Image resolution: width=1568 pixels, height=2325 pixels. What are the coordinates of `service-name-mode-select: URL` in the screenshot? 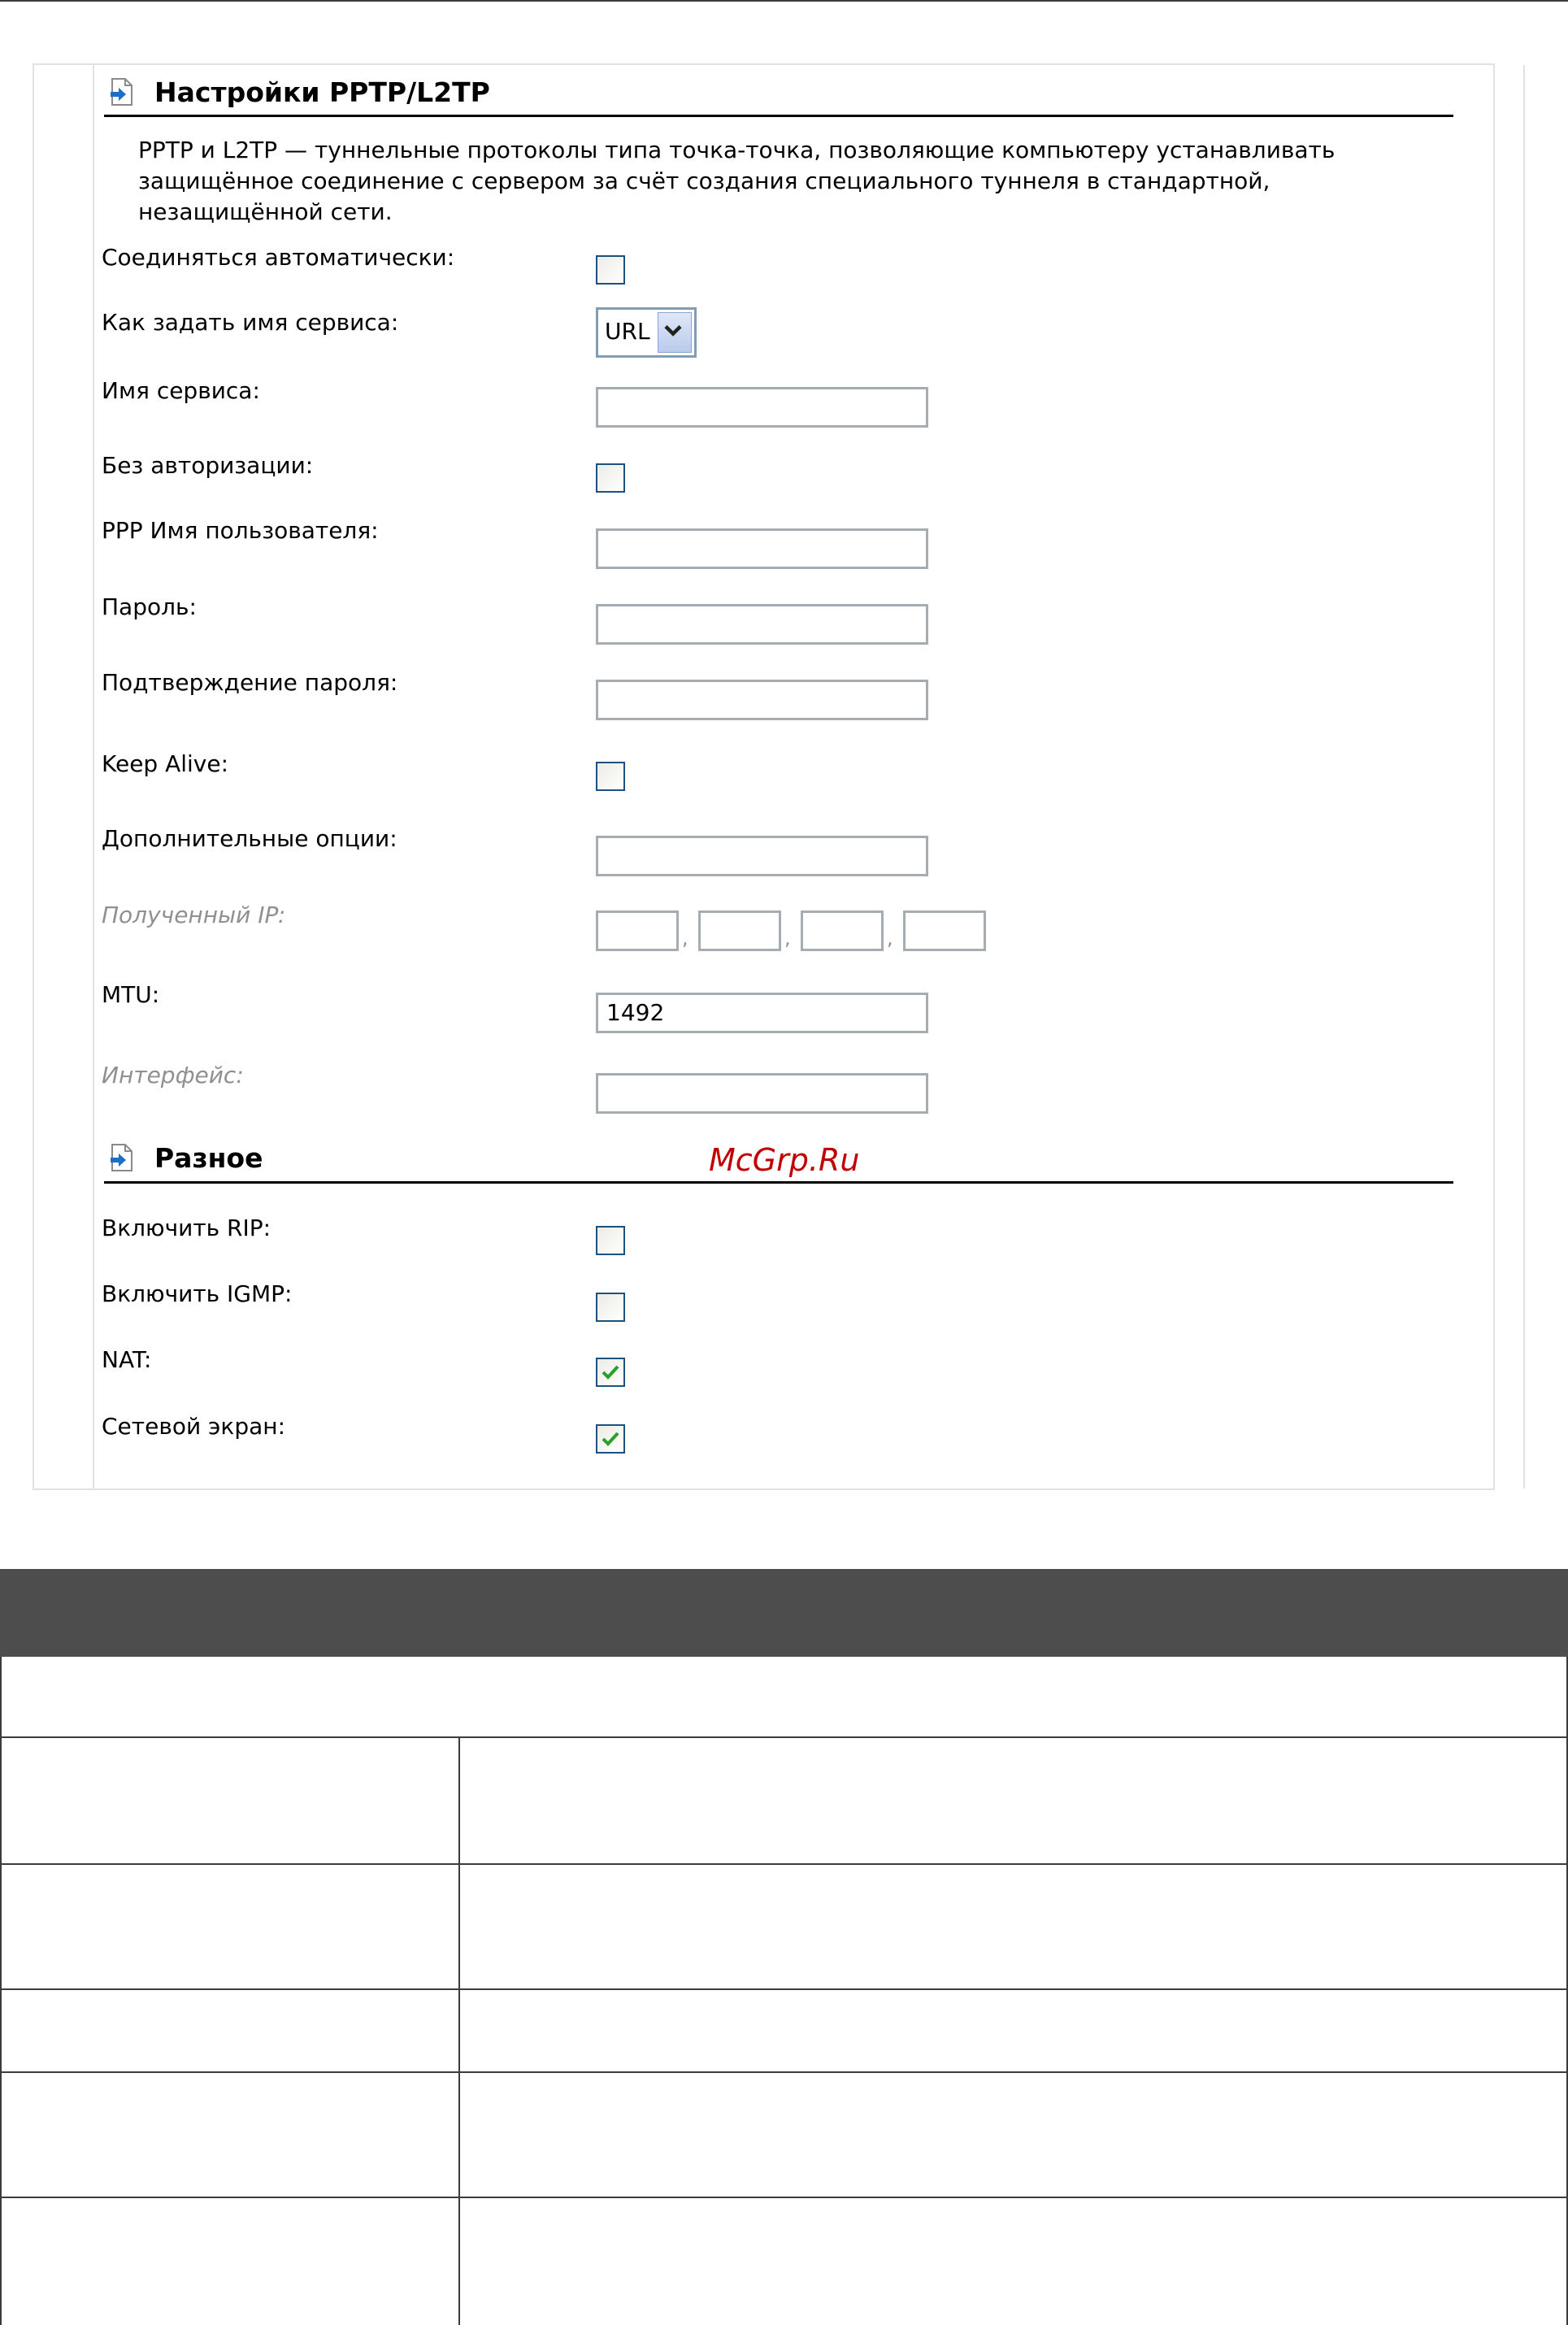 It's located at (646, 333).